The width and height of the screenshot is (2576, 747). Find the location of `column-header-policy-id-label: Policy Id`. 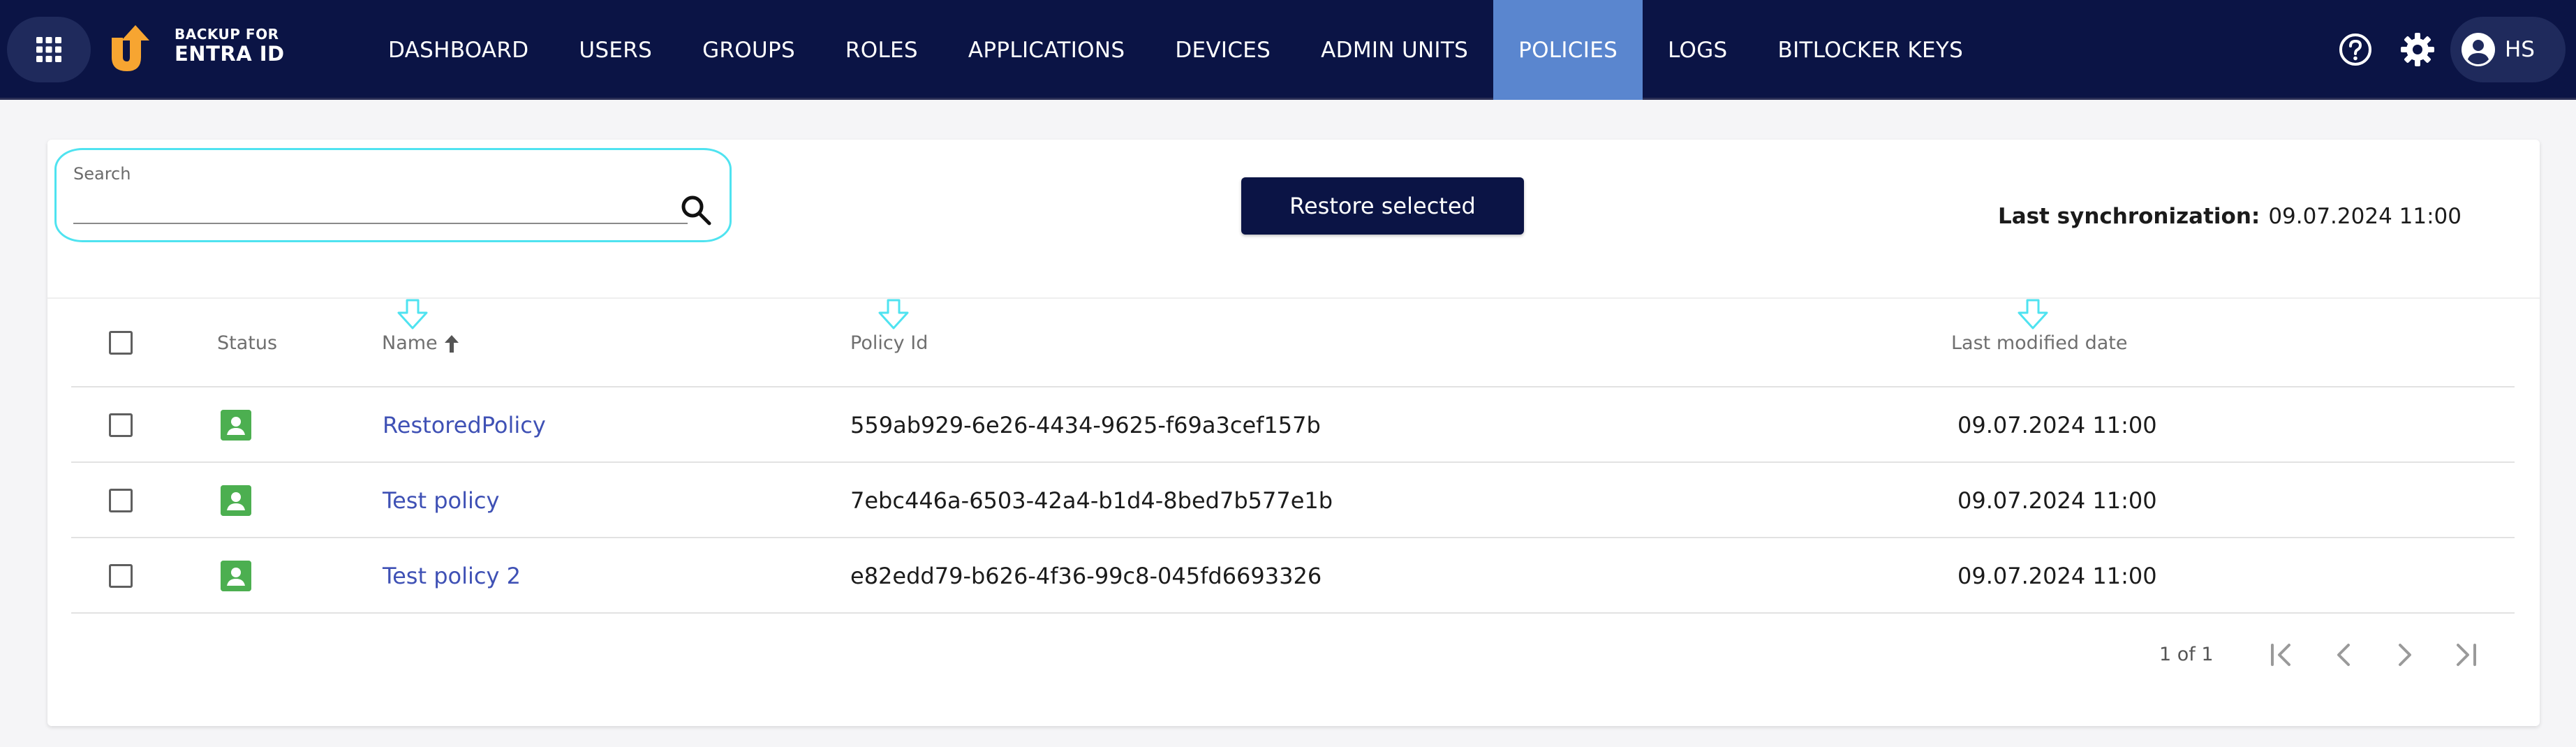

column-header-policy-id-label: Policy Id is located at coordinates (889, 343).